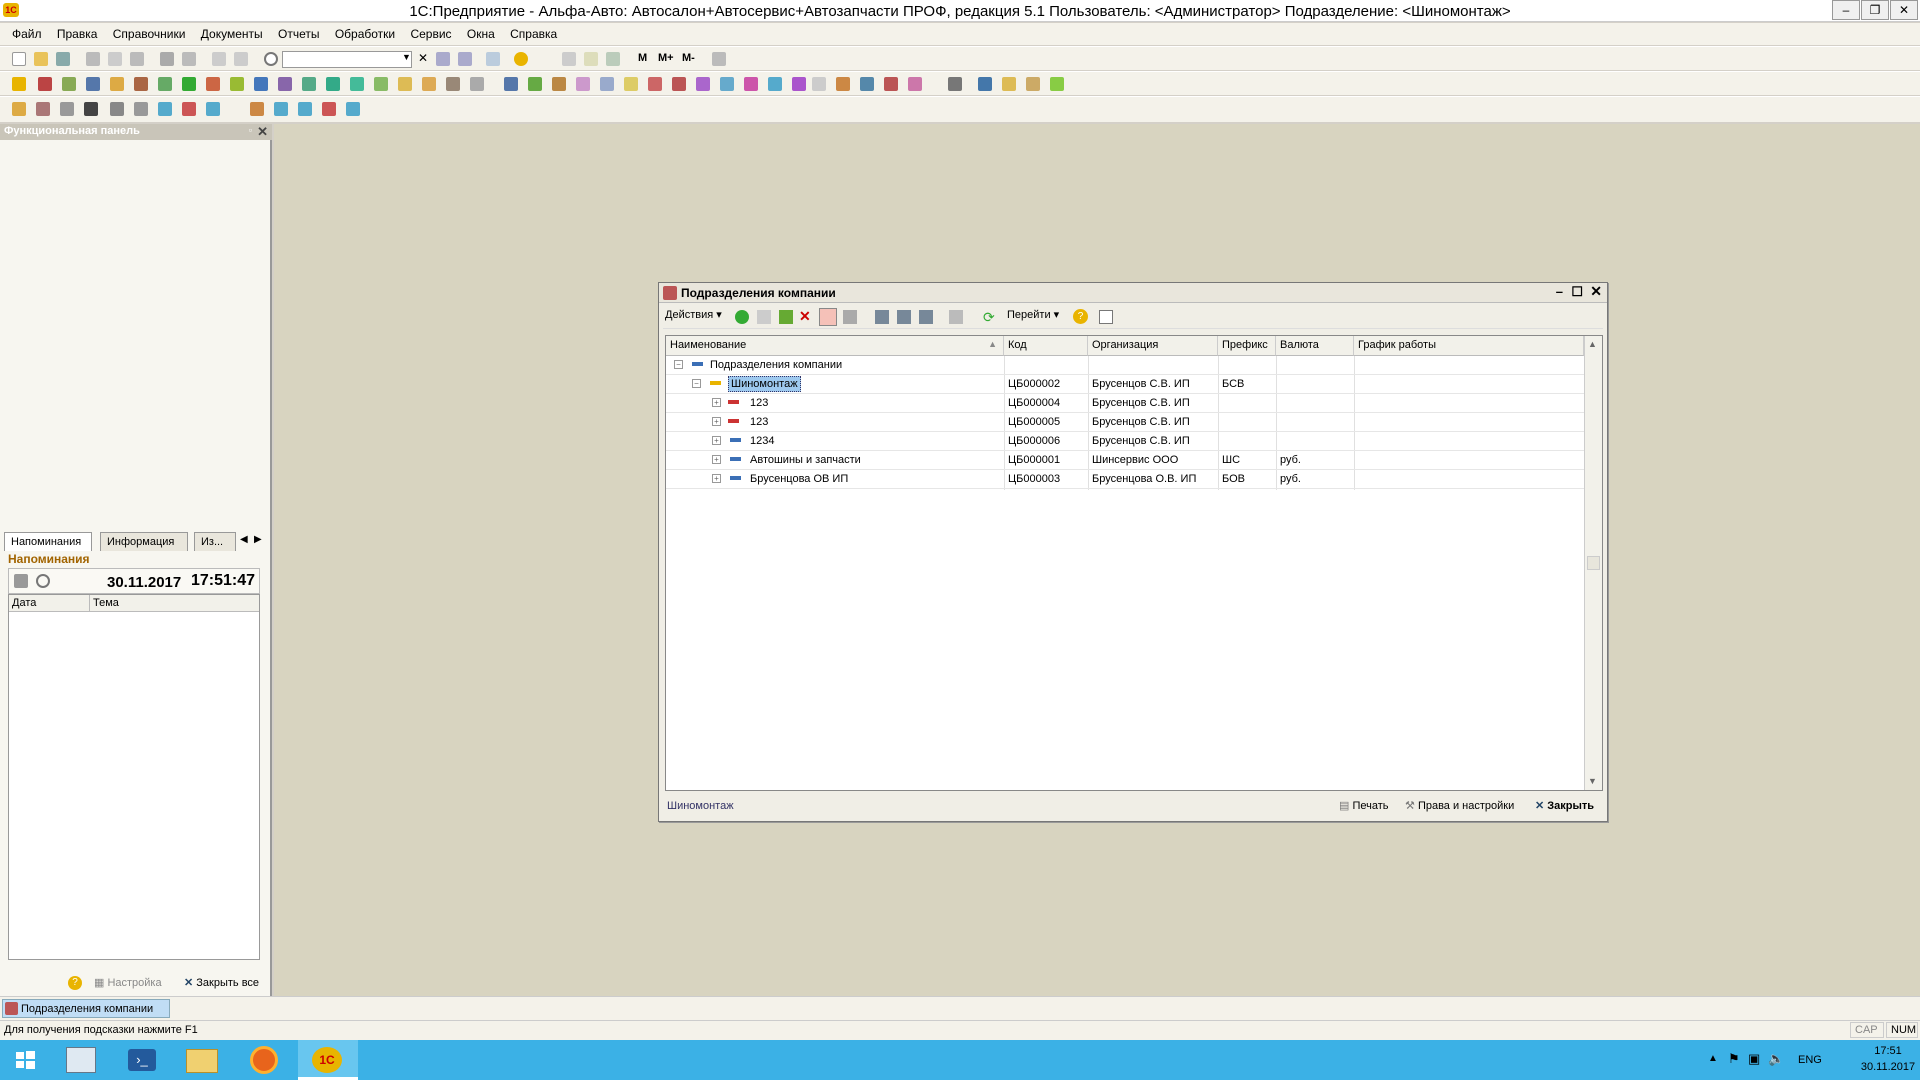  I want to click on refresh-icon: ⟳, so click(989, 317).